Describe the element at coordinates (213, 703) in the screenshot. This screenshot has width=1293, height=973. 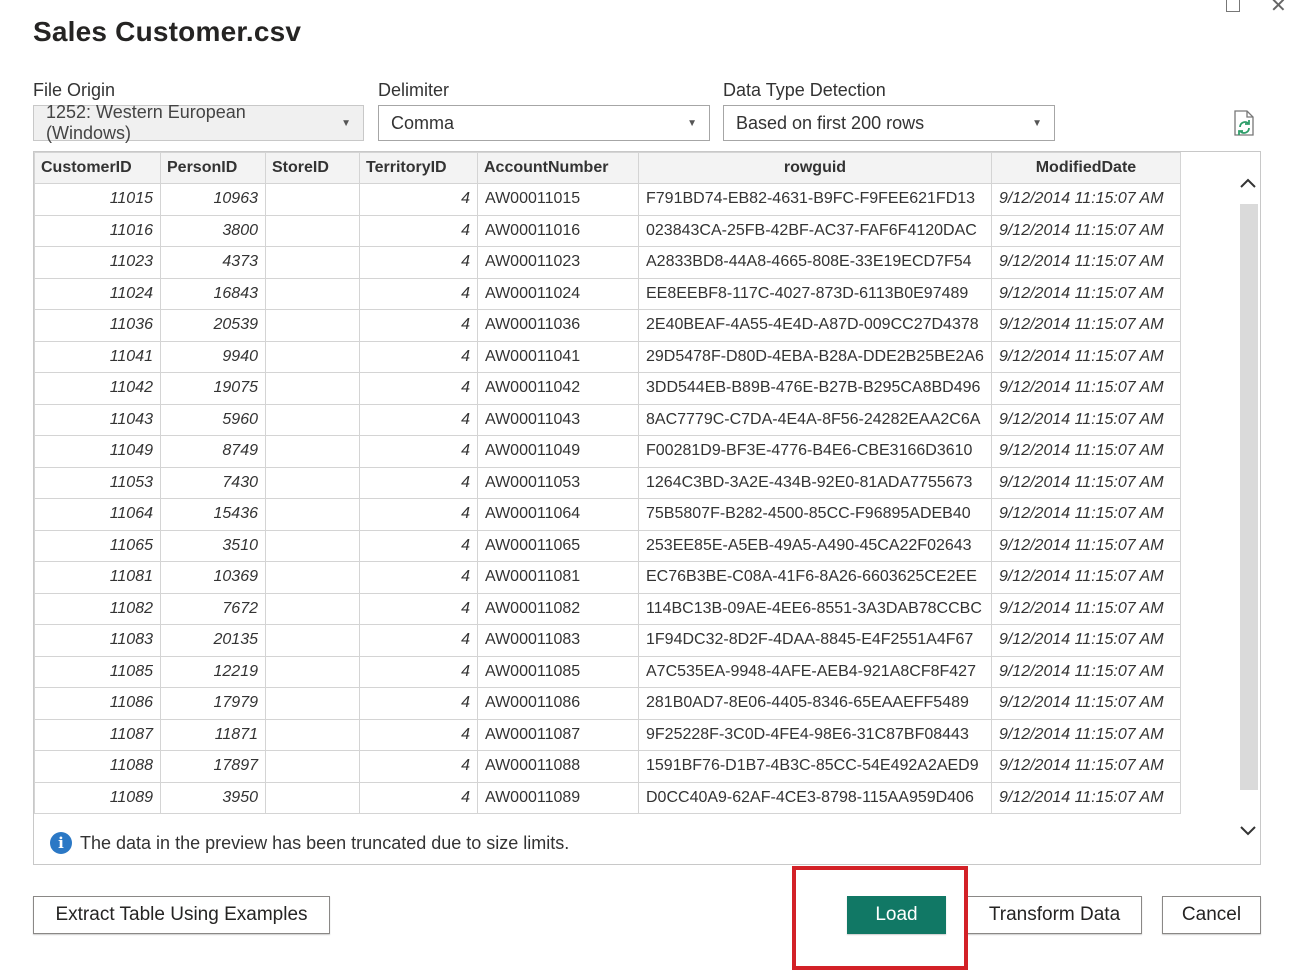
I see `table-cell: 17979` at that location.